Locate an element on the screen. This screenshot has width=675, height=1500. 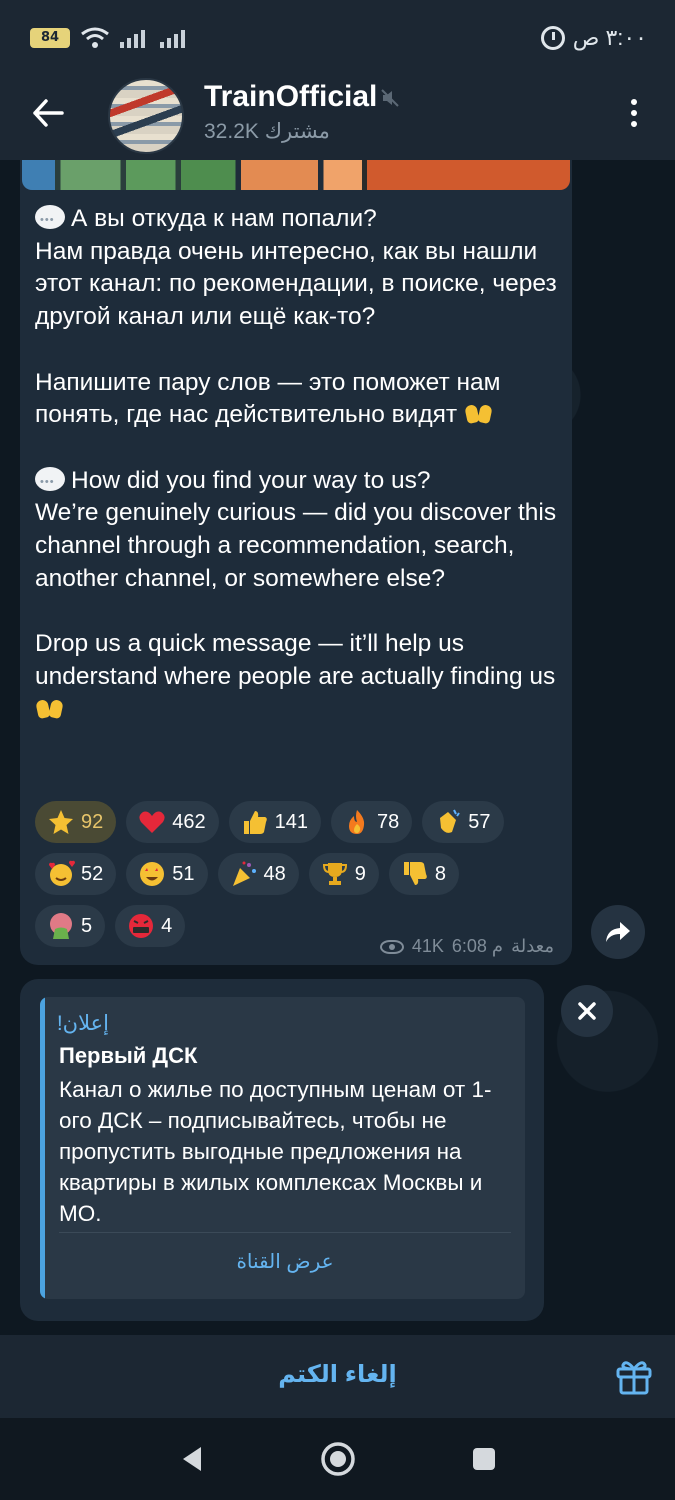
back-button is located at coordinates (48, 113).